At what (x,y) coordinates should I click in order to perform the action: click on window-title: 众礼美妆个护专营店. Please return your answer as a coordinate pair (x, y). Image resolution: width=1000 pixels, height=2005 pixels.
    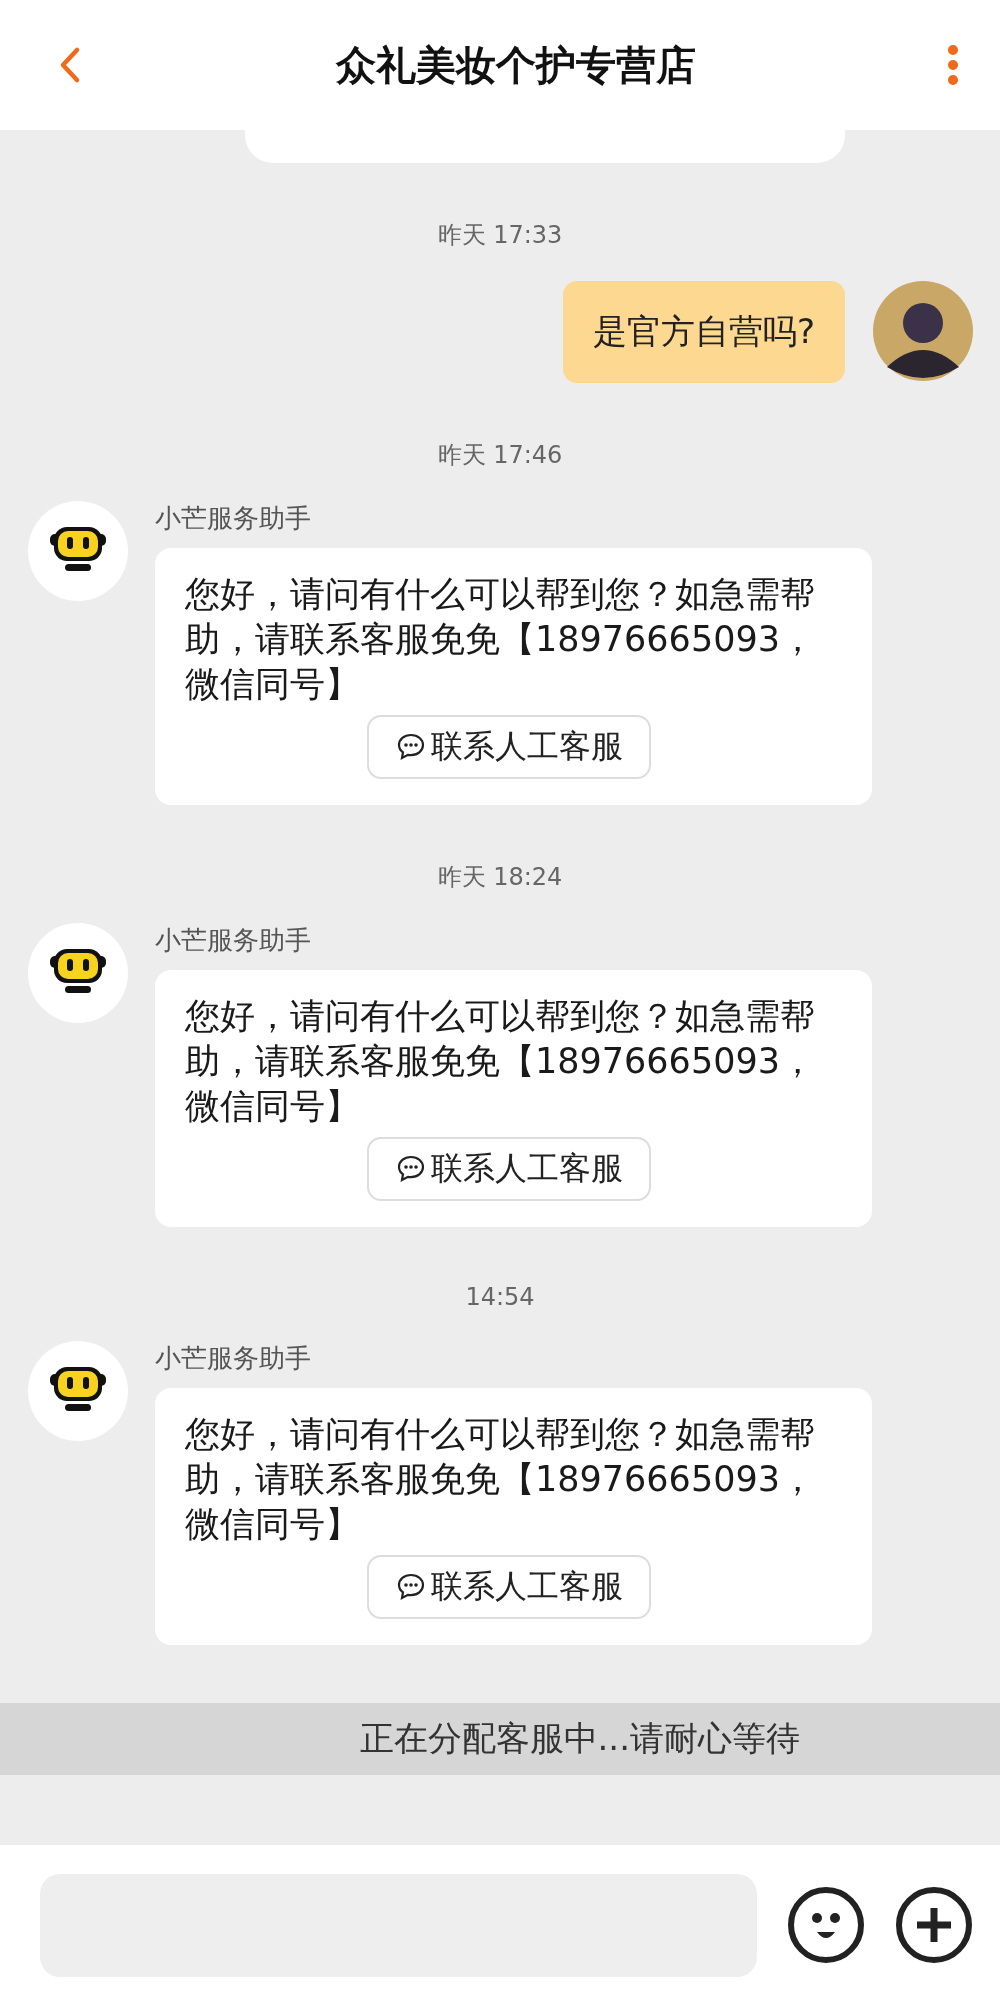
    Looking at the image, I should click on (515, 65).